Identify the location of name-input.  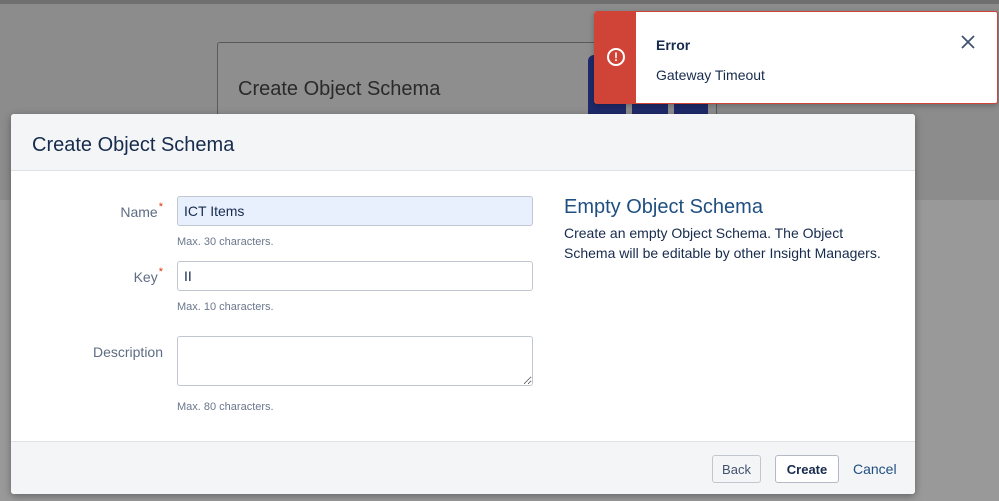
(355, 211).